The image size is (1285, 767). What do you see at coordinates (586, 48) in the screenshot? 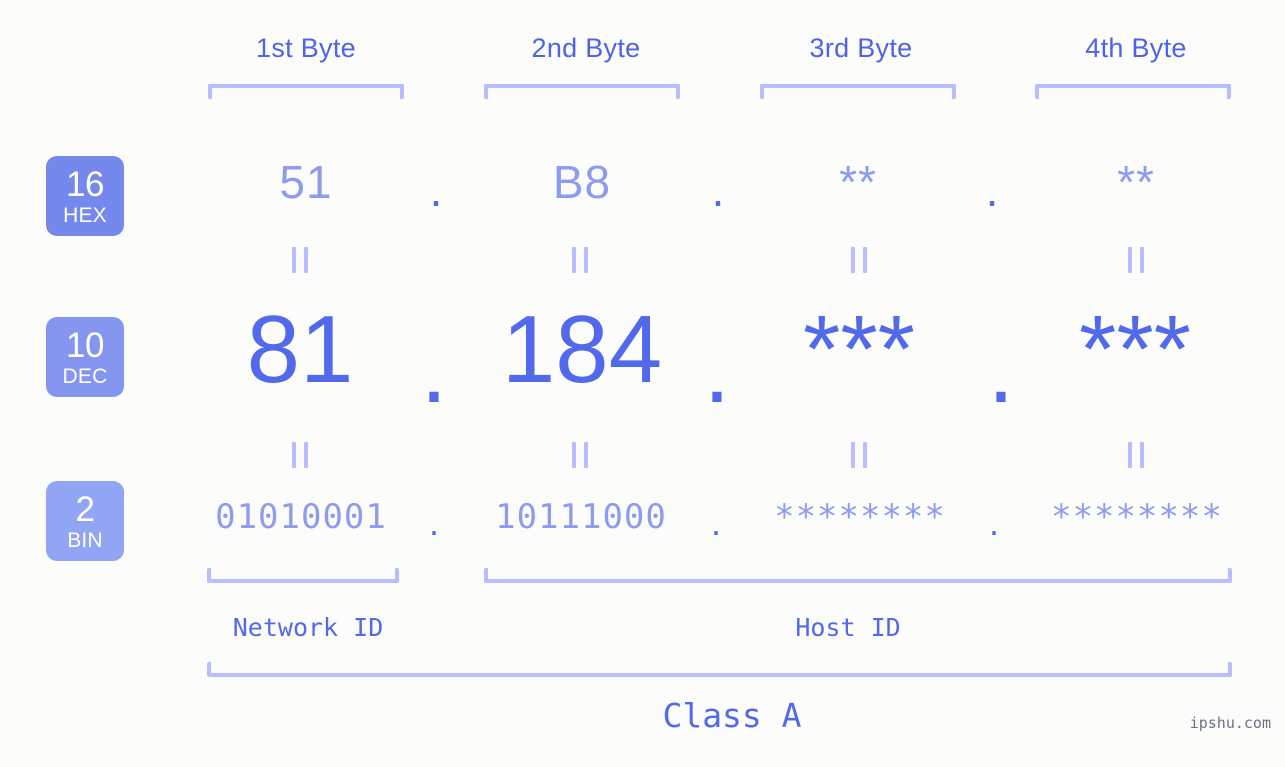
I see `byte-header-2: 2nd Byte` at bounding box center [586, 48].